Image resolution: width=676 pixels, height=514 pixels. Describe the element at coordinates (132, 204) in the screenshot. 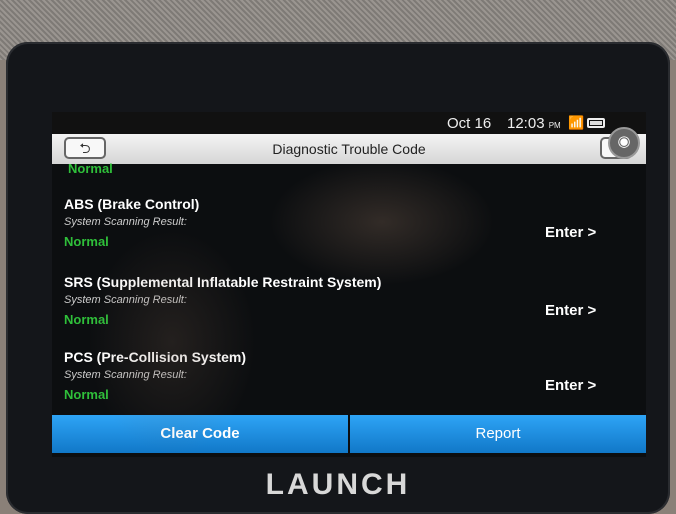

I see `system-name: ABS (Brake Control)` at that location.